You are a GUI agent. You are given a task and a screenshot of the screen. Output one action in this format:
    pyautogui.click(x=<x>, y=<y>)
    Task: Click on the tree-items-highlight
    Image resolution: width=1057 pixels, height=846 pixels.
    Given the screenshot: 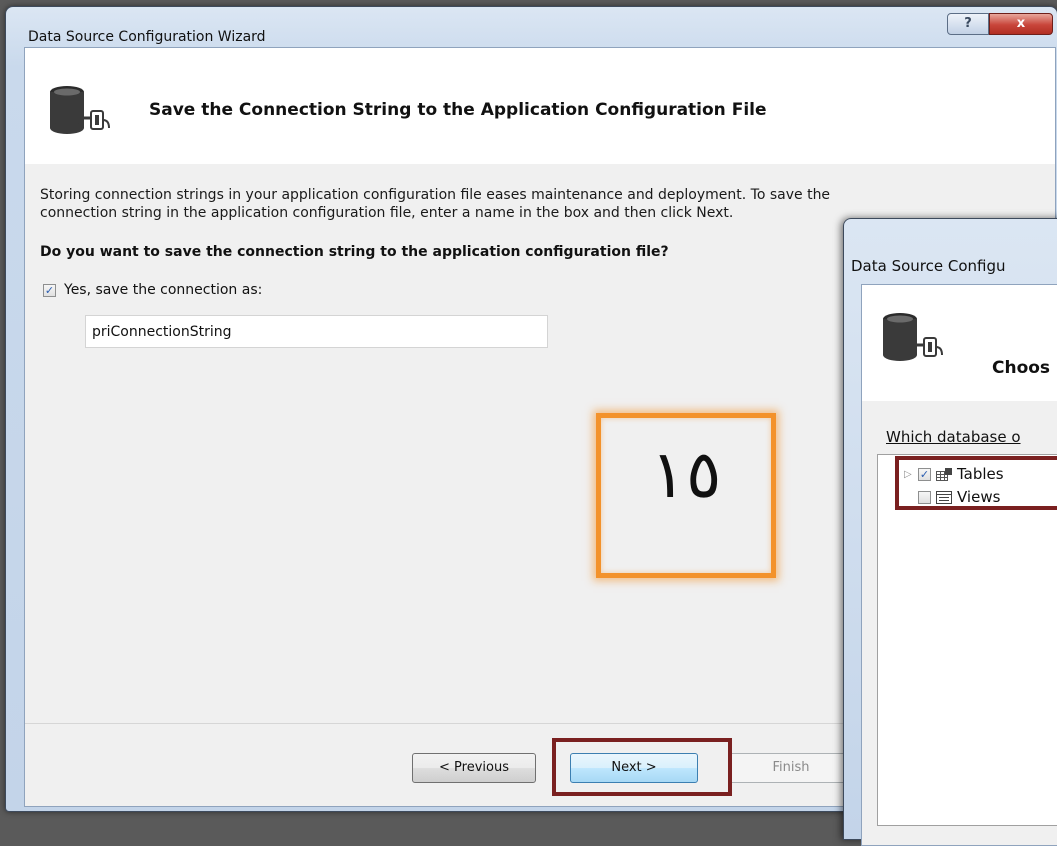 What is the action you would take?
    pyautogui.click(x=976, y=483)
    